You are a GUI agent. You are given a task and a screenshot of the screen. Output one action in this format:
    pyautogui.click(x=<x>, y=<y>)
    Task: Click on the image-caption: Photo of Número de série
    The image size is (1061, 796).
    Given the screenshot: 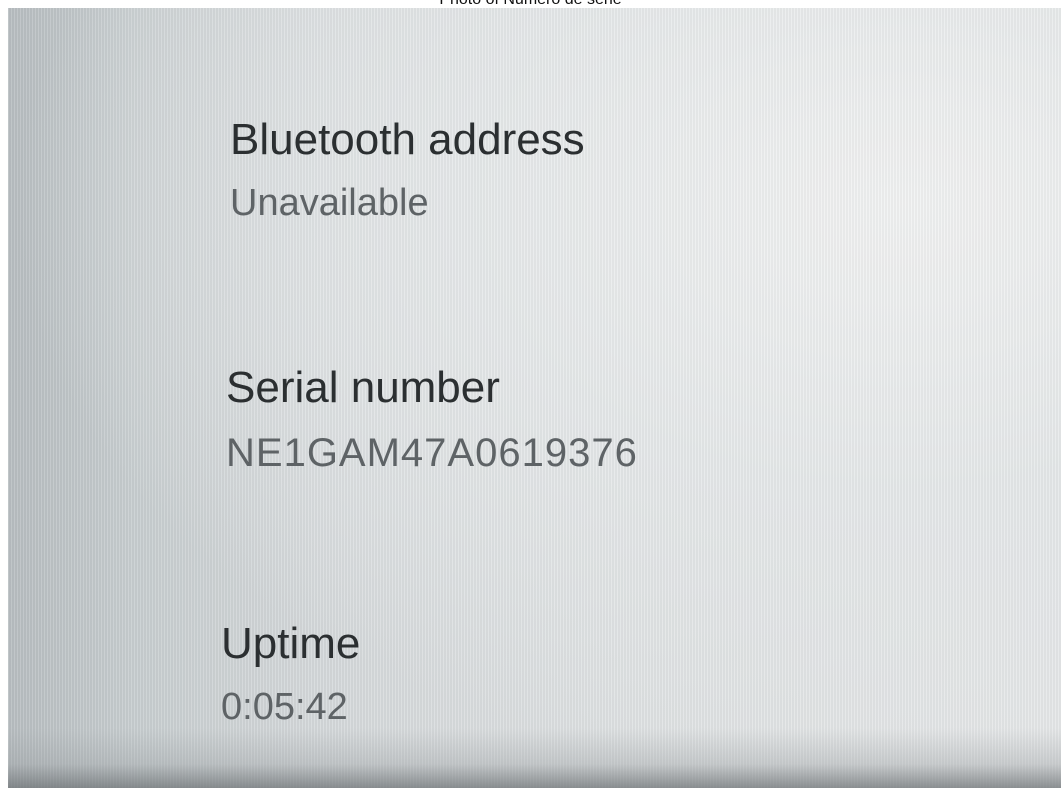 What is the action you would take?
    pyautogui.click(x=530, y=4)
    